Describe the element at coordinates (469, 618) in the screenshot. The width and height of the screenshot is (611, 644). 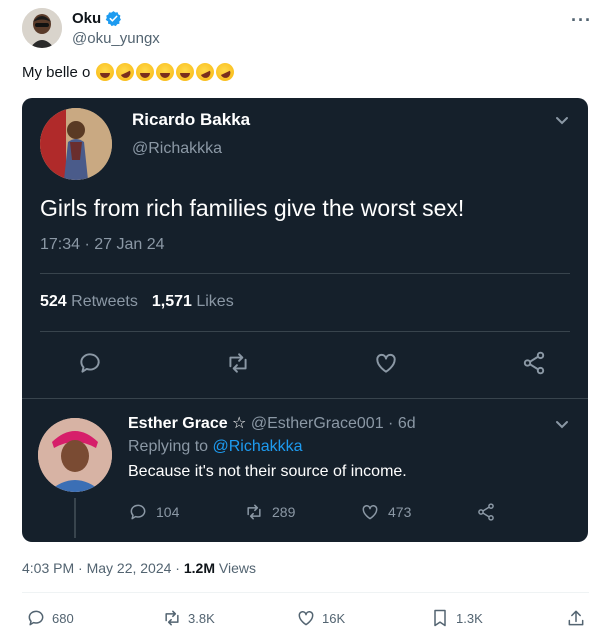
I see `bookmark-count: 1.3K` at that location.